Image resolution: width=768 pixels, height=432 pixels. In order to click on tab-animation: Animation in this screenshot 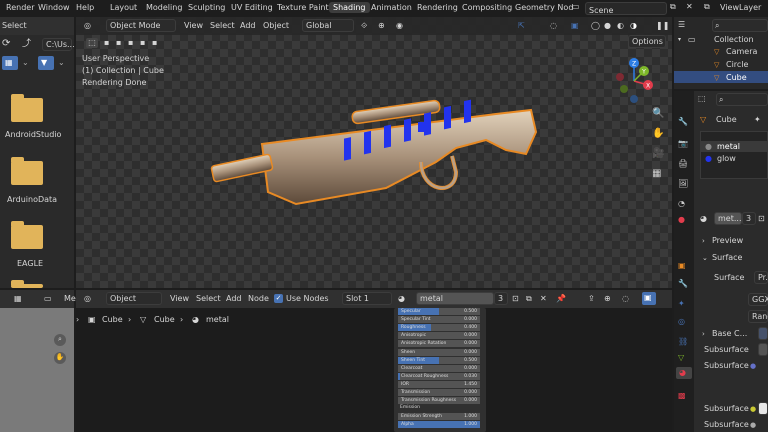, I will do `click(391, 7)`.